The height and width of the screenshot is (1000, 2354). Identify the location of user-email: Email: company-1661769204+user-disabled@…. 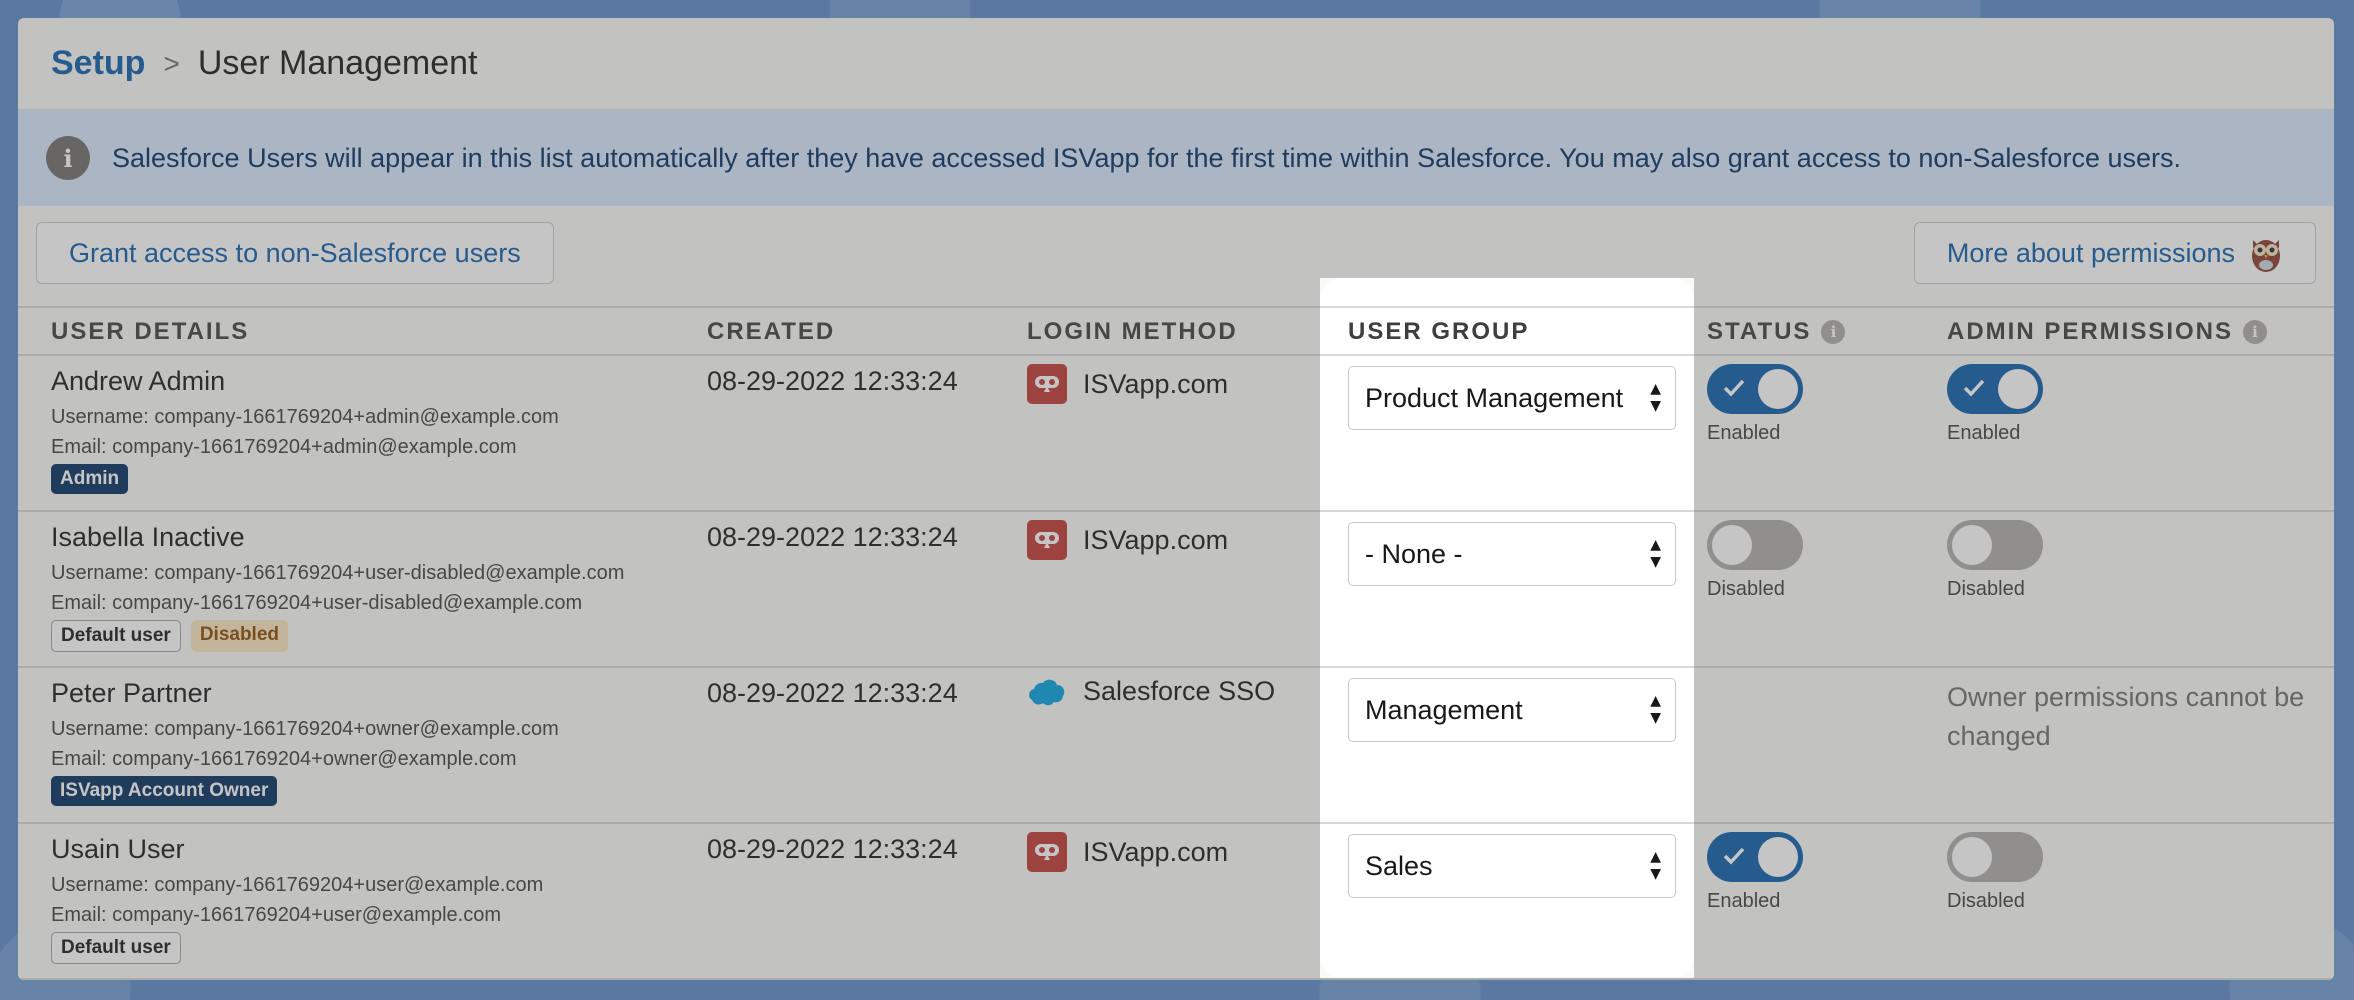
(317, 603).